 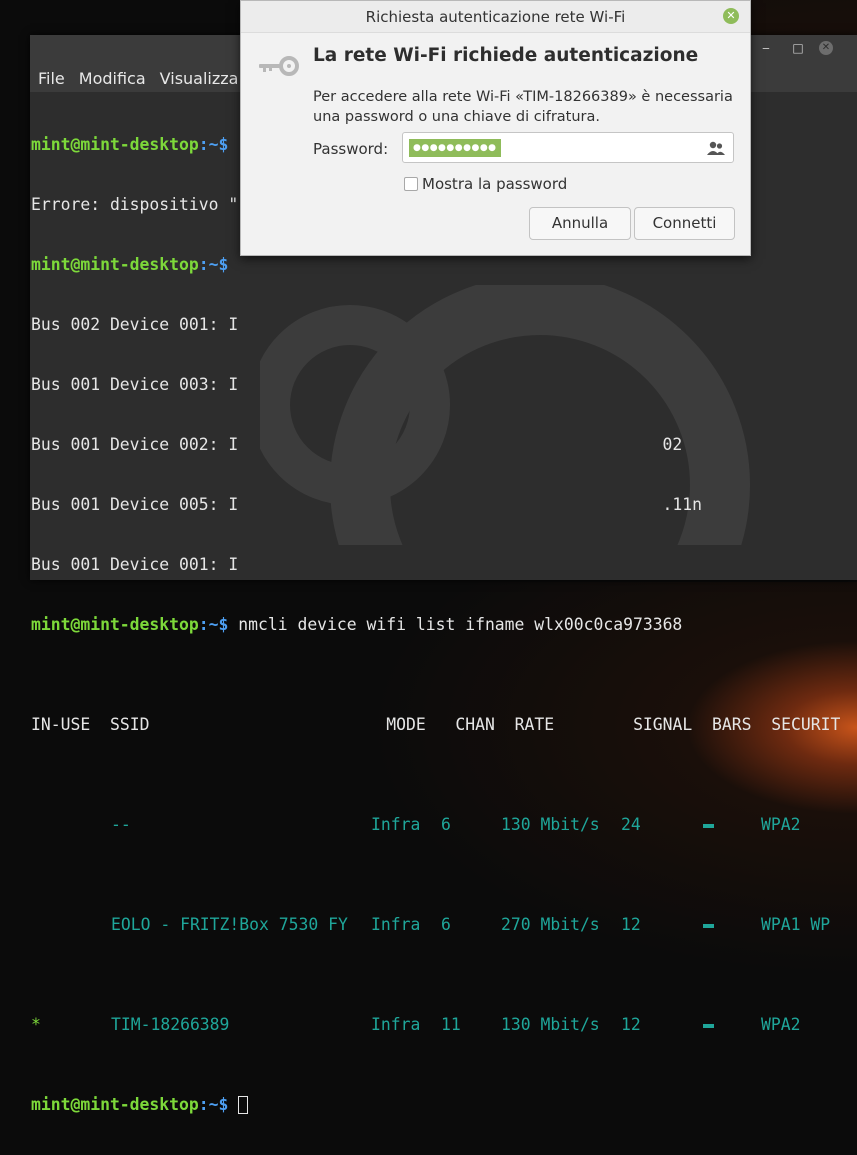 I want to click on ssid-cell: TIM-18266389, so click(x=170, y=1024).